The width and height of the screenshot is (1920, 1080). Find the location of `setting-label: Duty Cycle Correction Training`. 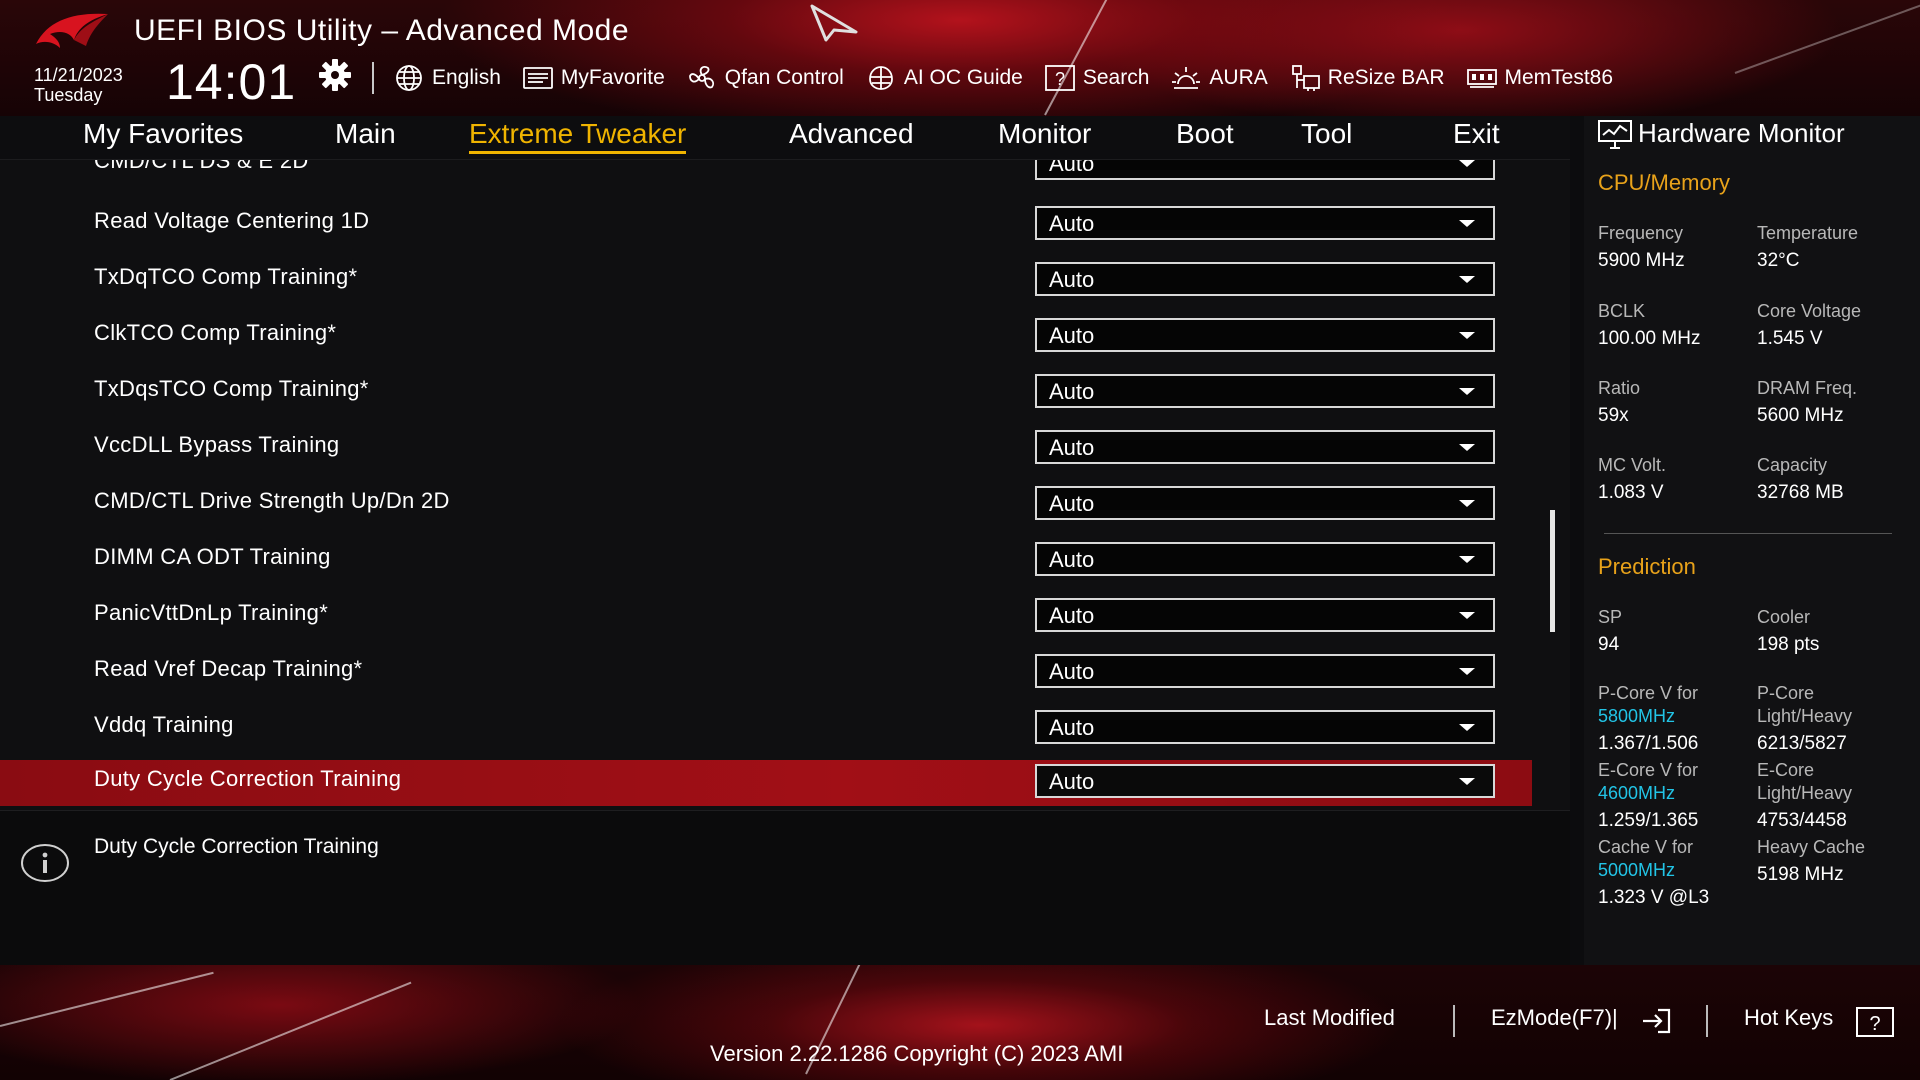

setting-label: Duty Cycle Correction Training is located at coordinates (248, 778).